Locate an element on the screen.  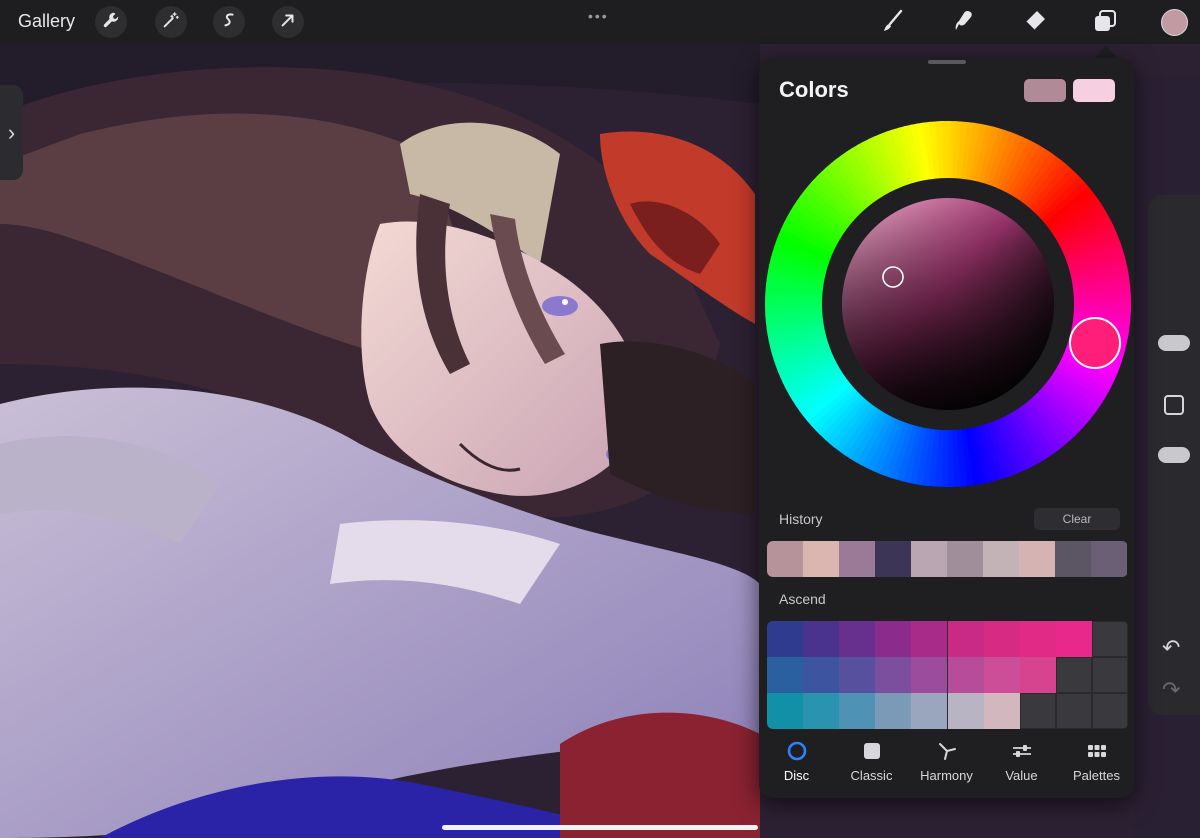
tab-palettes: Palettes is located at coordinates (1096, 765).